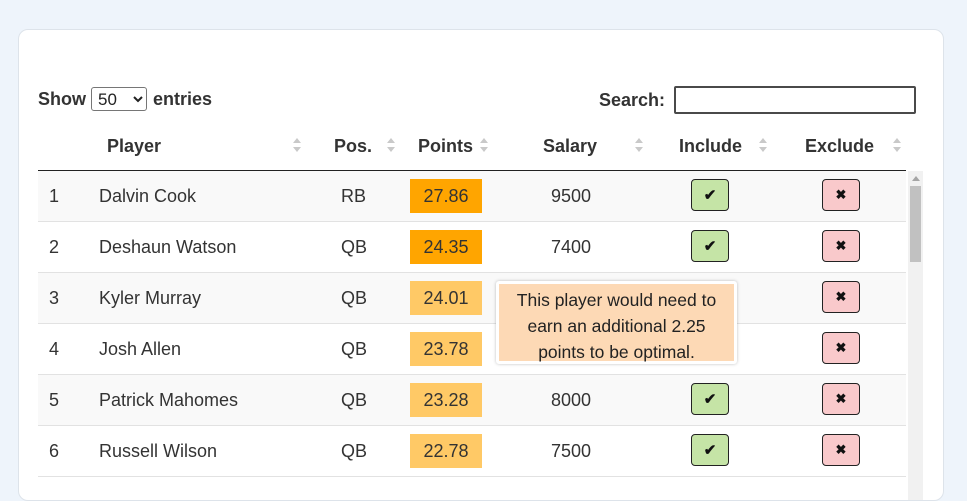  What do you see at coordinates (571, 451) in the screenshot?
I see `salary-value: 7500` at bounding box center [571, 451].